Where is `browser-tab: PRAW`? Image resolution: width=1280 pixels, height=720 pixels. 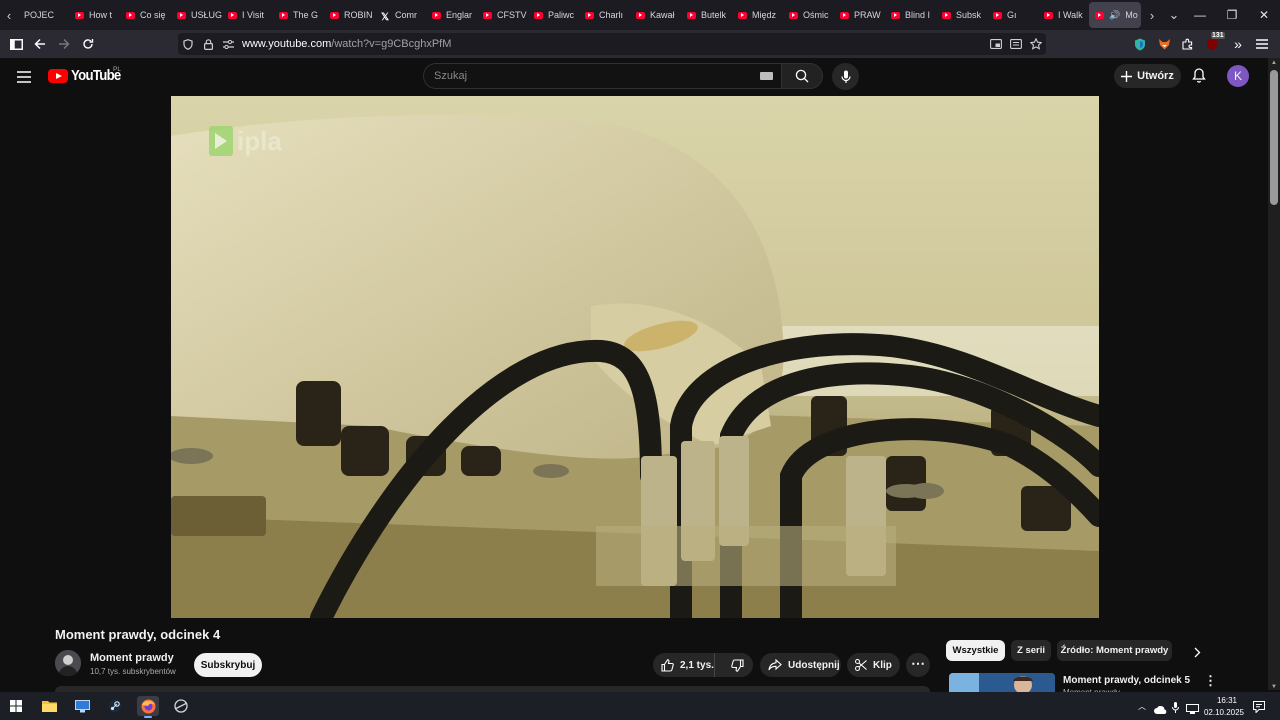
browser-tab: PRAW is located at coordinates (859, 15).